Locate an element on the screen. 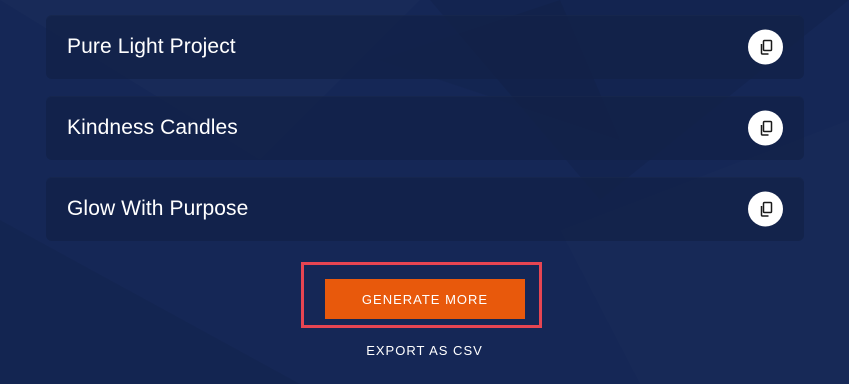 This screenshot has width=849, height=384. list-item: Glow With Purpose is located at coordinates (425, 209).